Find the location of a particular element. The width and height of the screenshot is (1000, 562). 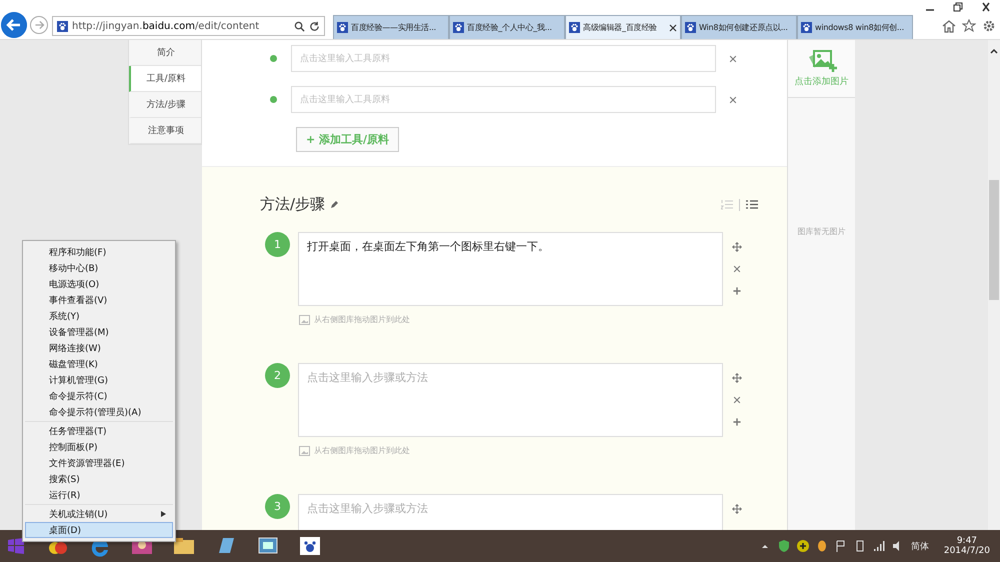

menu-item: 命令提示符(C) is located at coordinates (99, 396).